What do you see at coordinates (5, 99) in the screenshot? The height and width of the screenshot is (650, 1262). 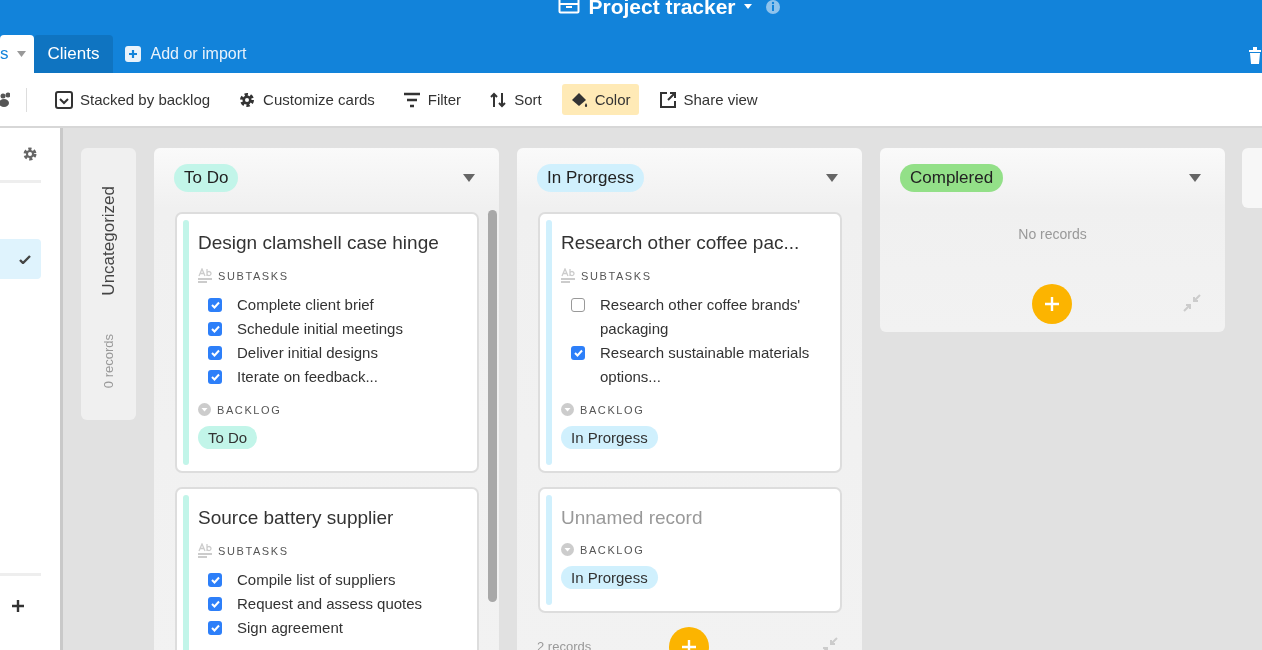 I see `people-icon` at bounding box center [5, 99].